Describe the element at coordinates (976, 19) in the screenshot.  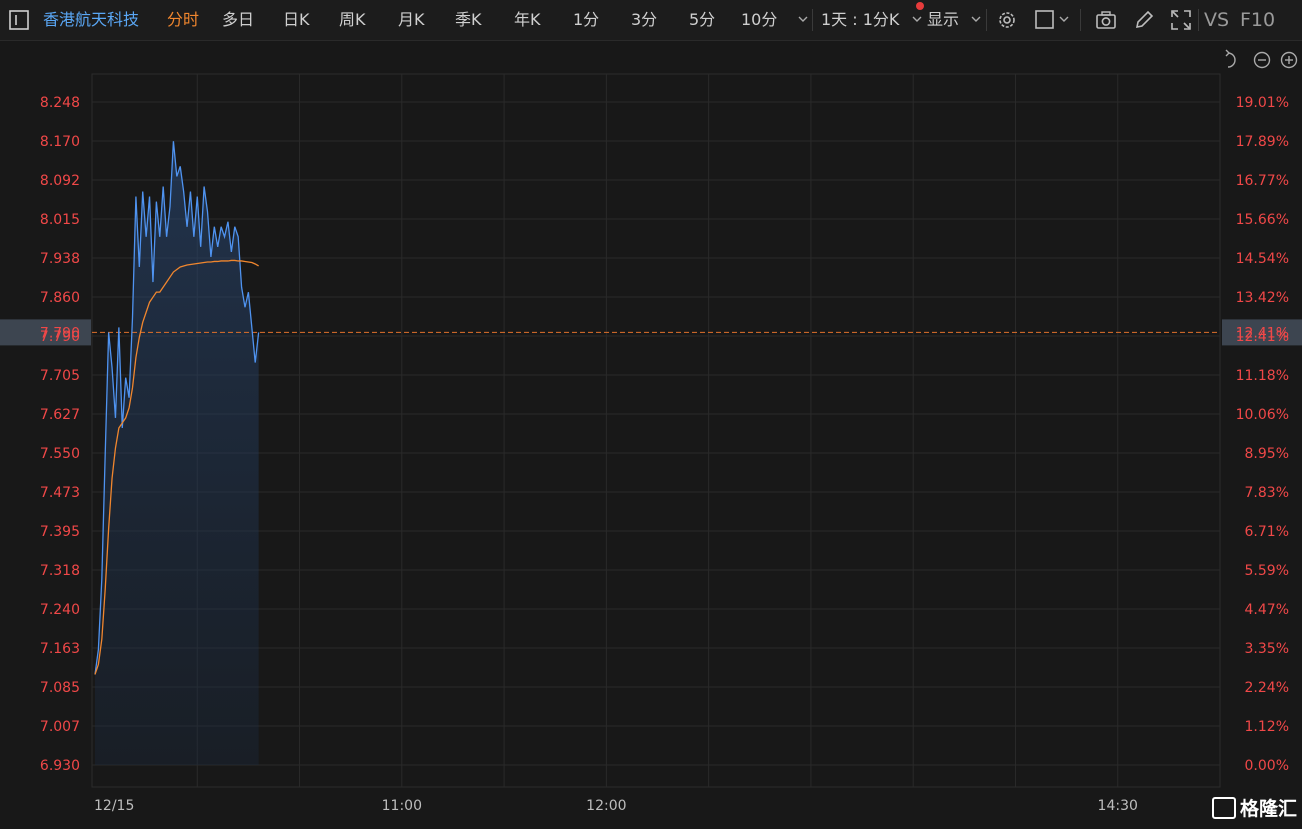
I see `display-chevron-down-icon` at that location.